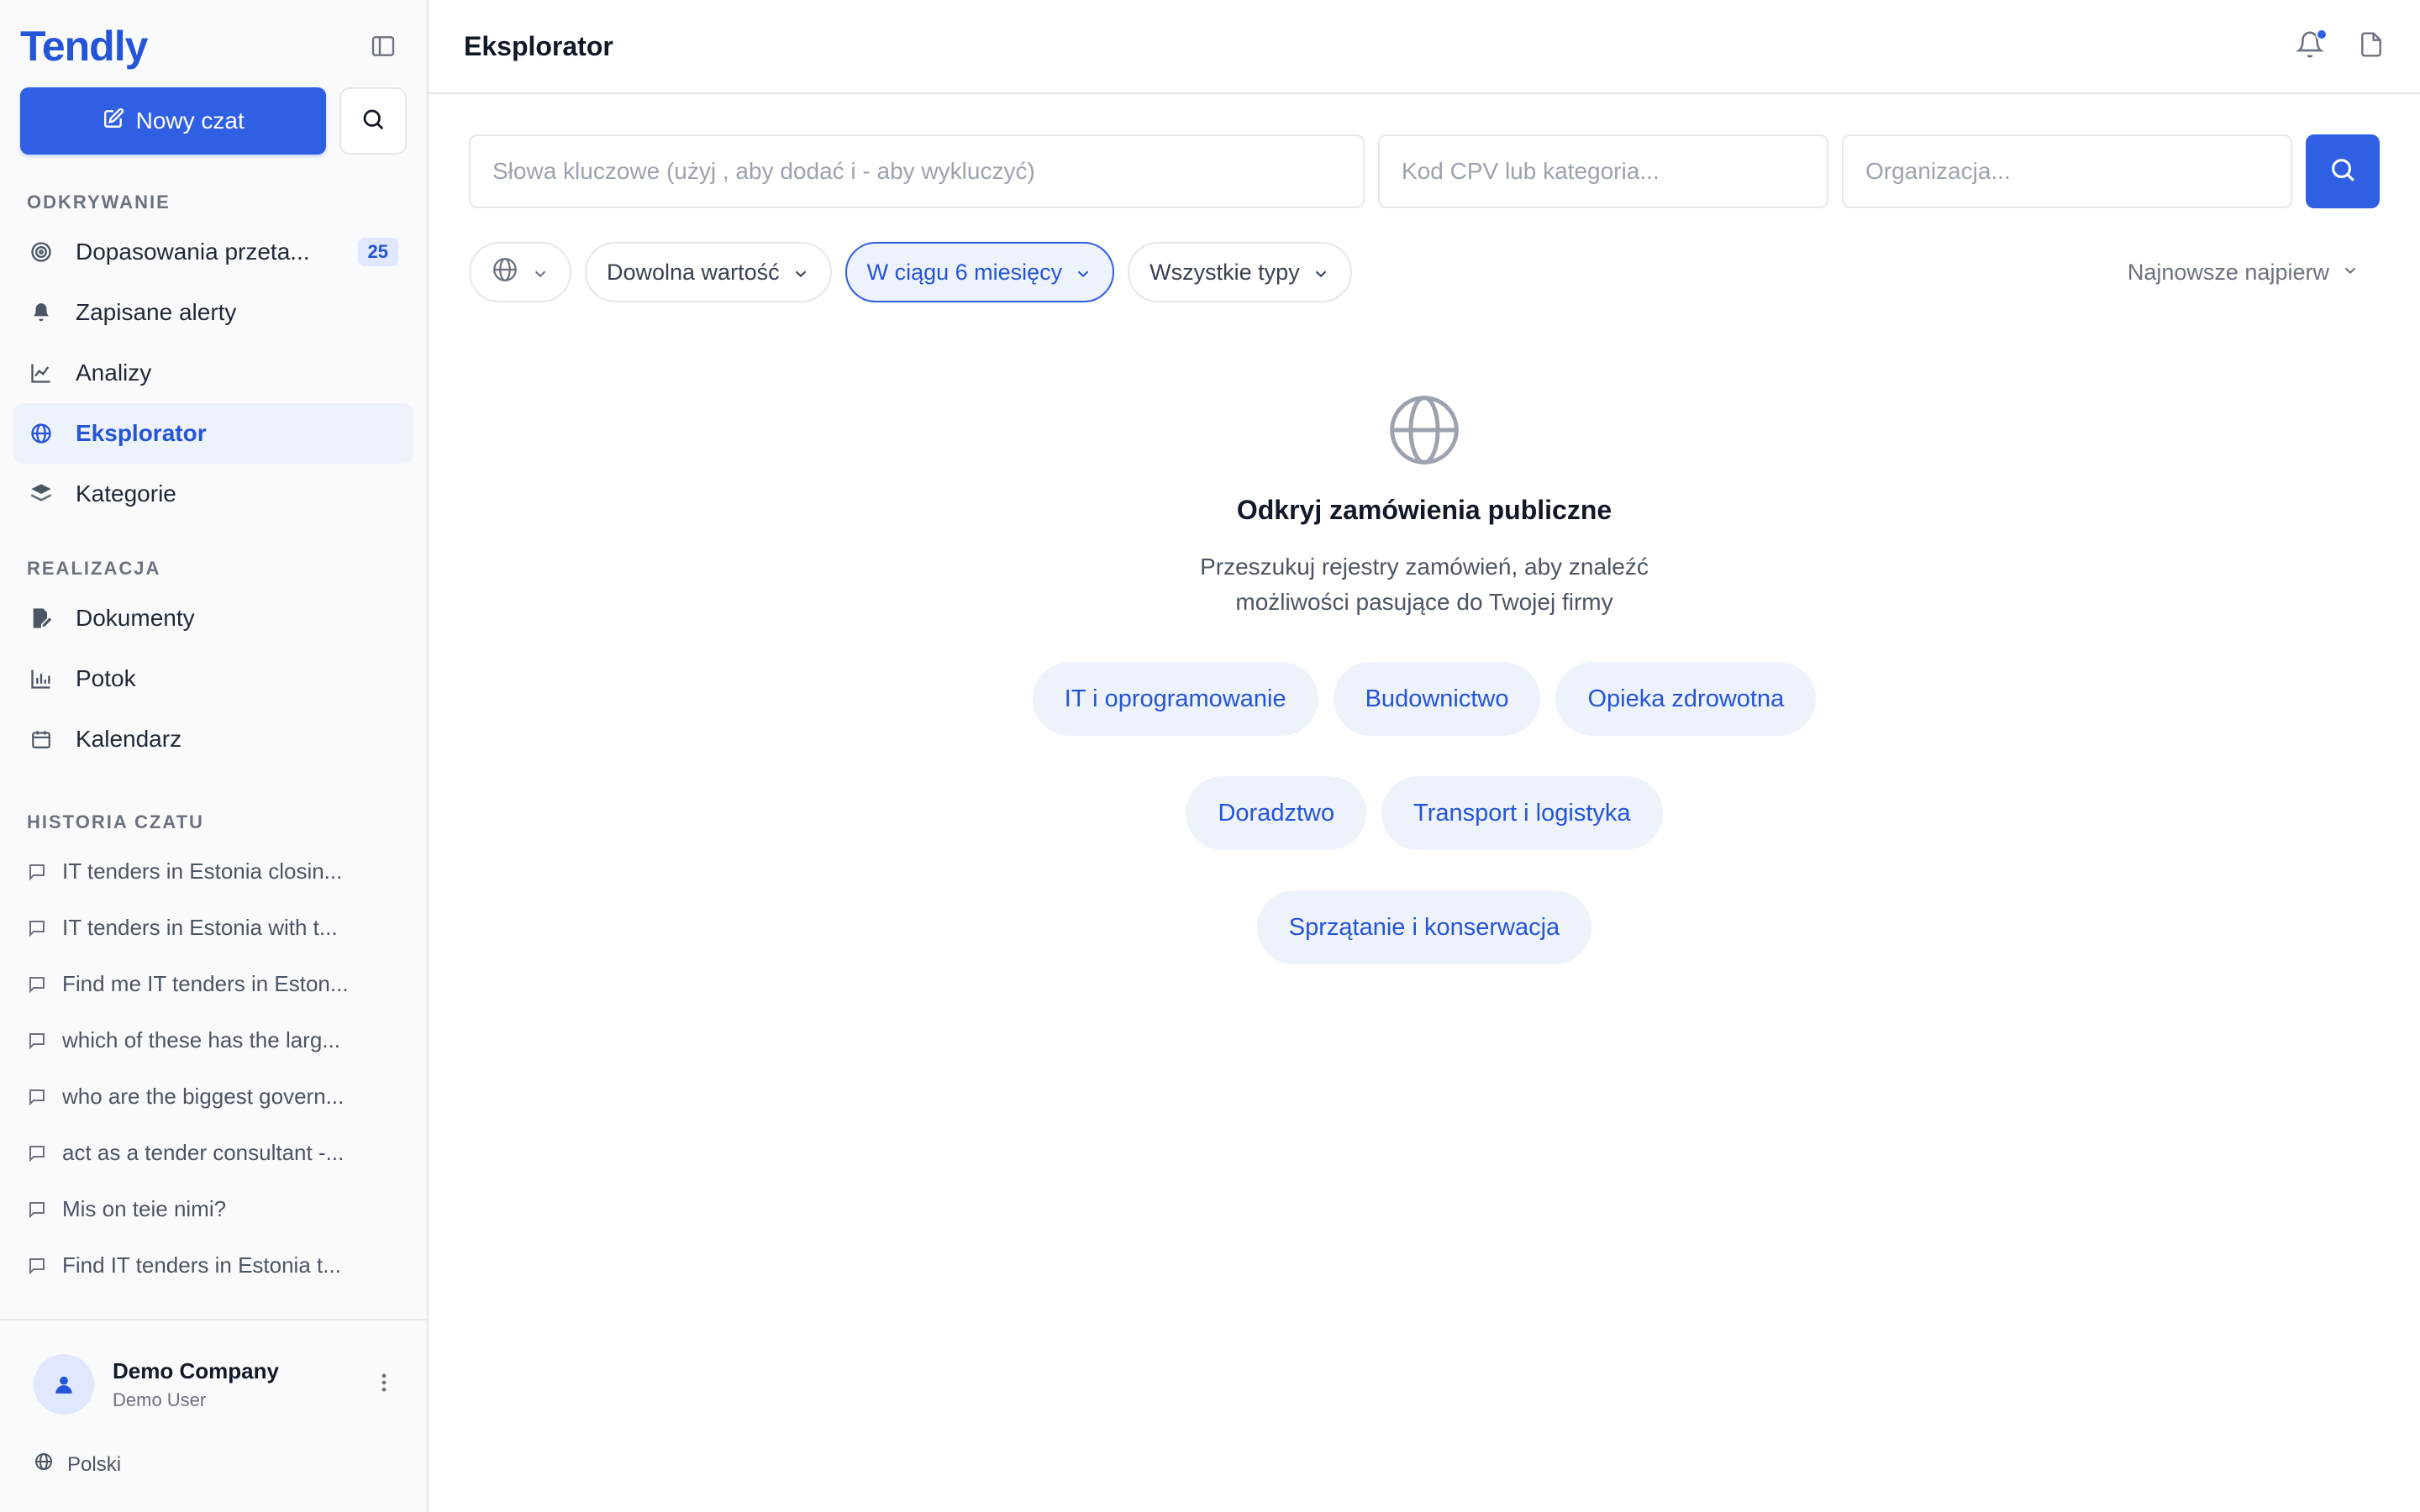 The image size is (2420, 1512). Describe the element at coordinates (84, 46) in the screenshot. I see `brand-logo: Tendly` at that location.